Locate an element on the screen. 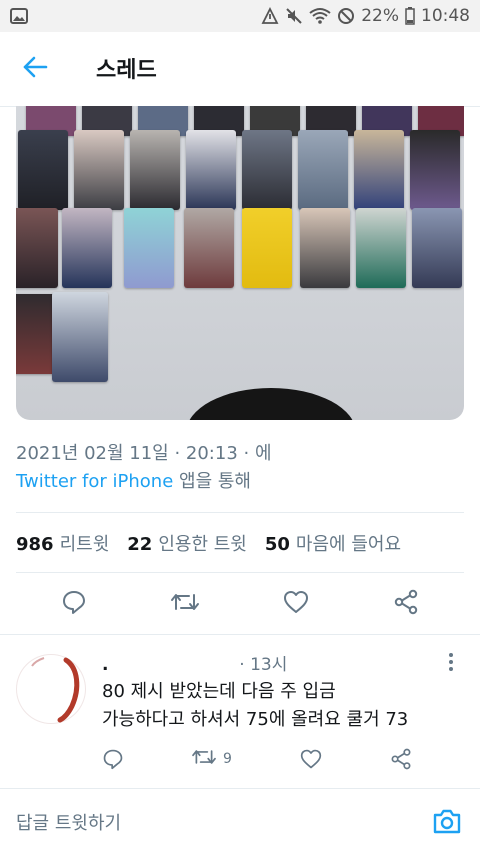 The height and width of the screenshot is (854, 480). clock: 10:48 is located at coordinates (445, 16).